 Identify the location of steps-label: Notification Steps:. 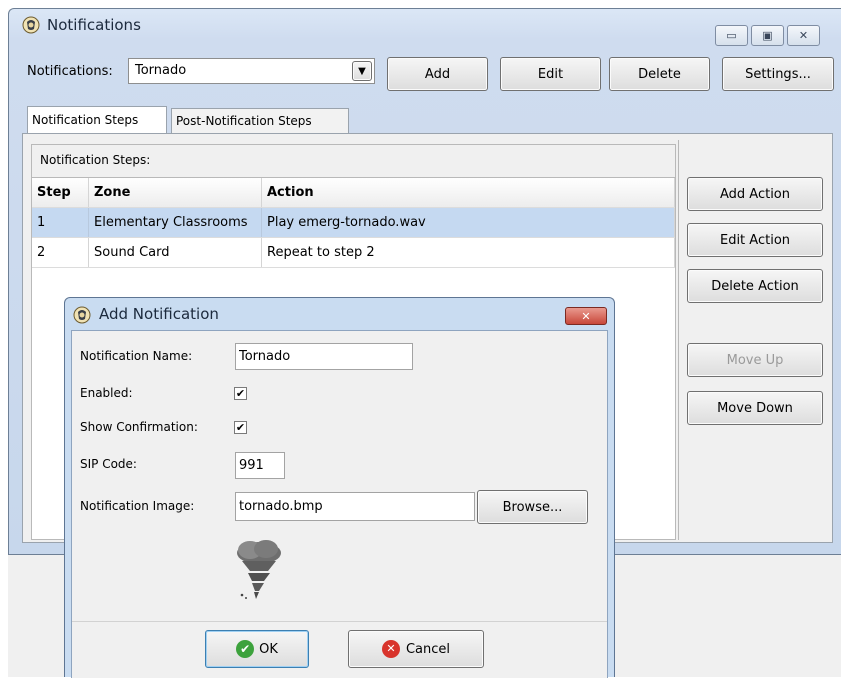
(95, 160).